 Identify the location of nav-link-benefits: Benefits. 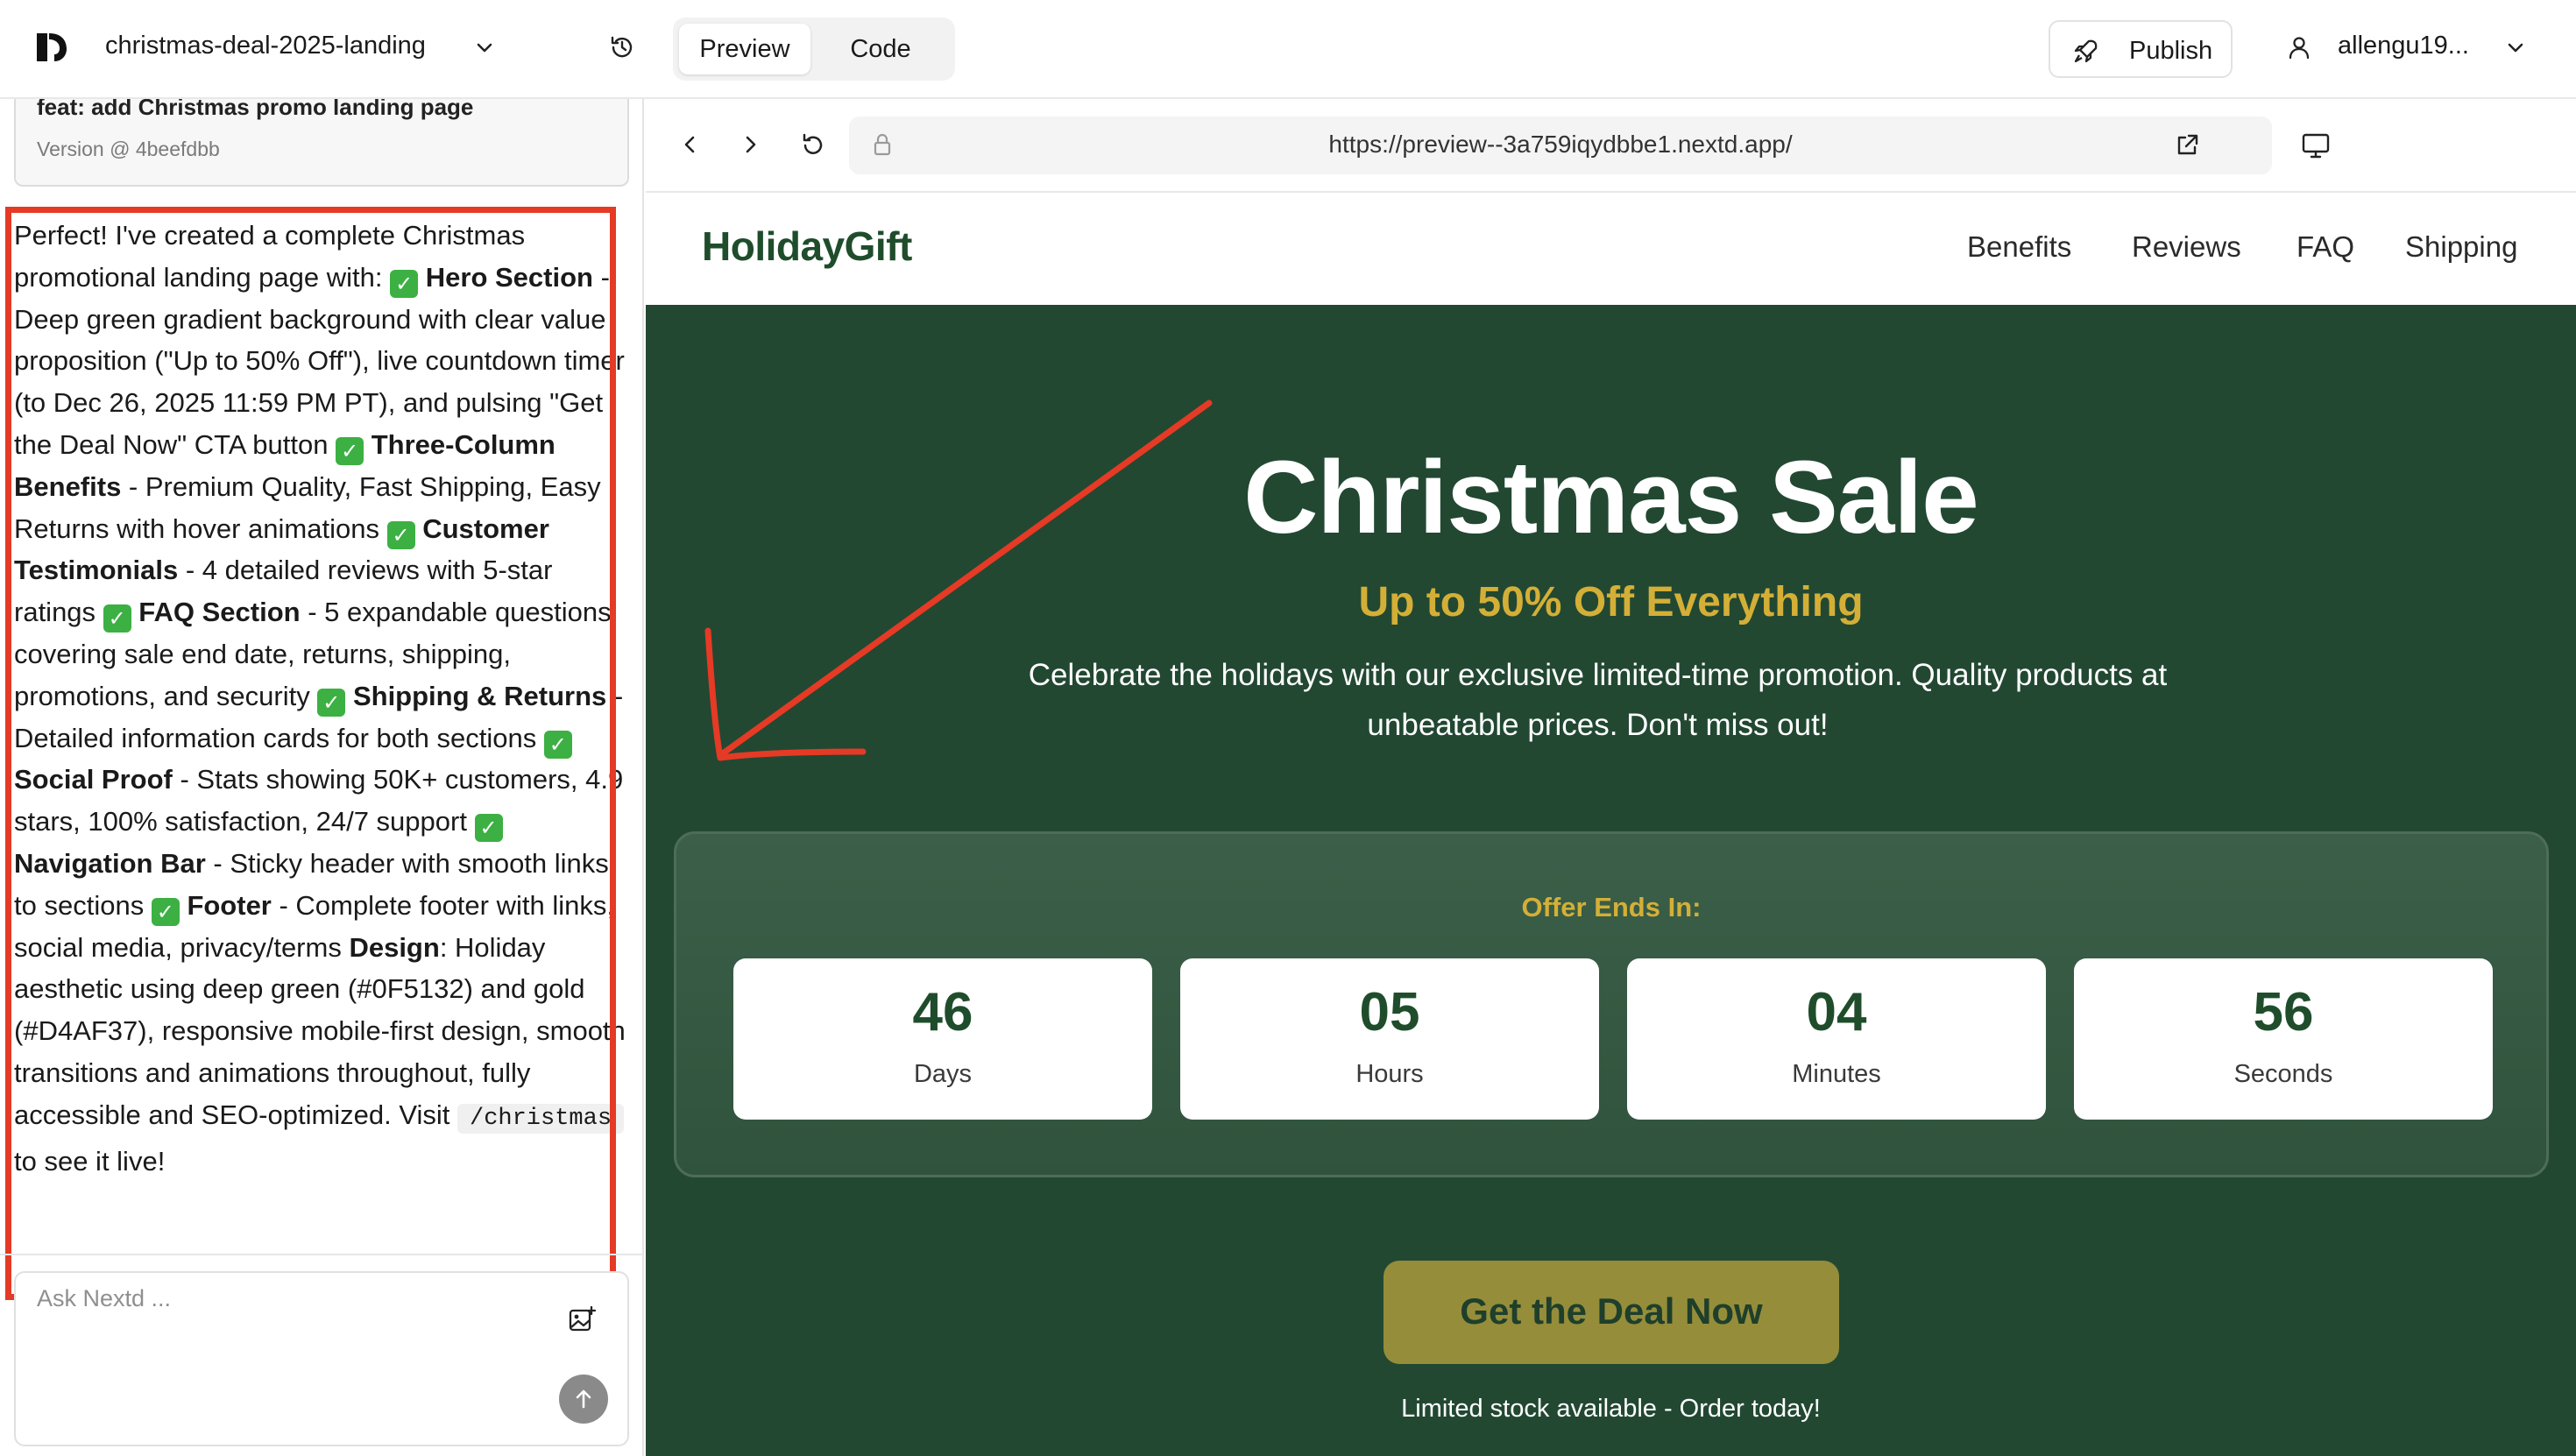
(2019, 247).